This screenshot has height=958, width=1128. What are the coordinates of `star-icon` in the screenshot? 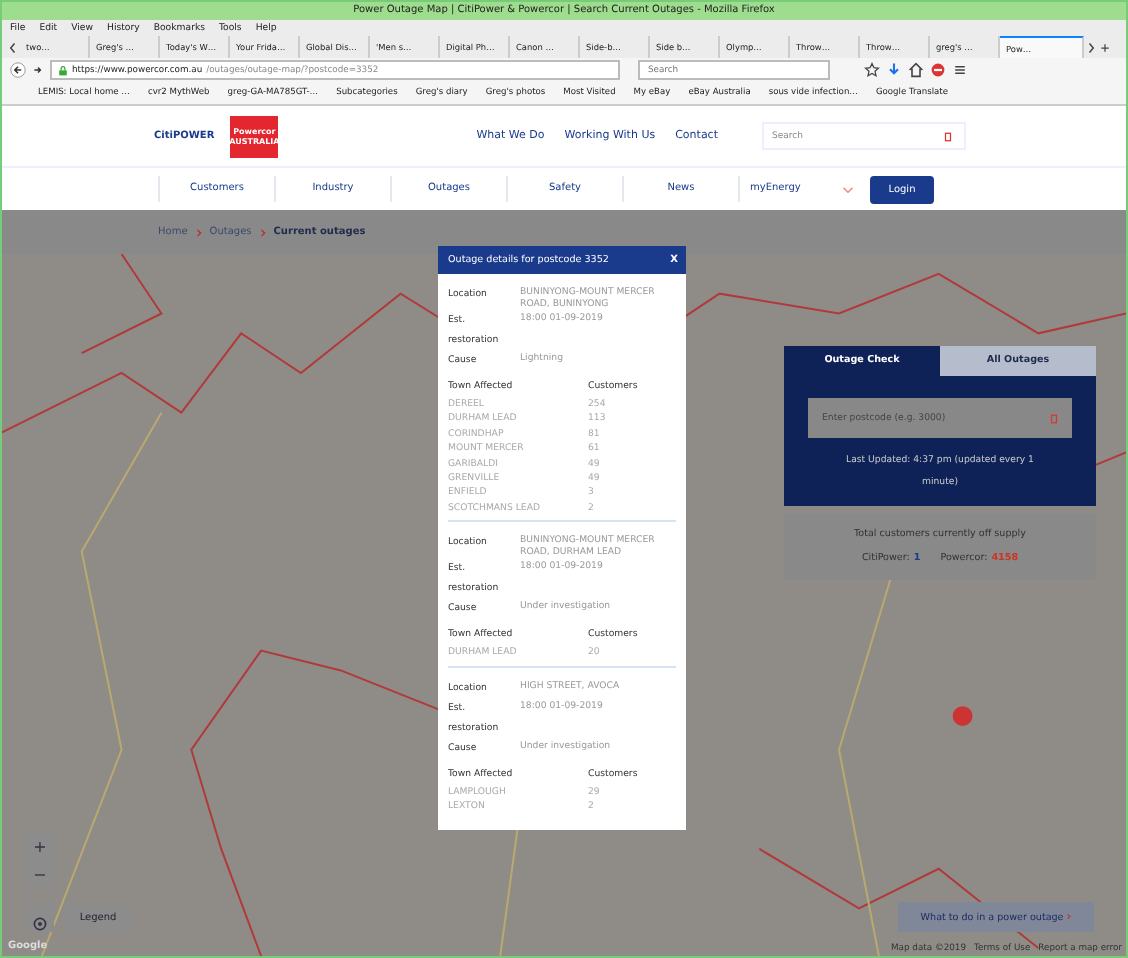 It's located at (872, 70).